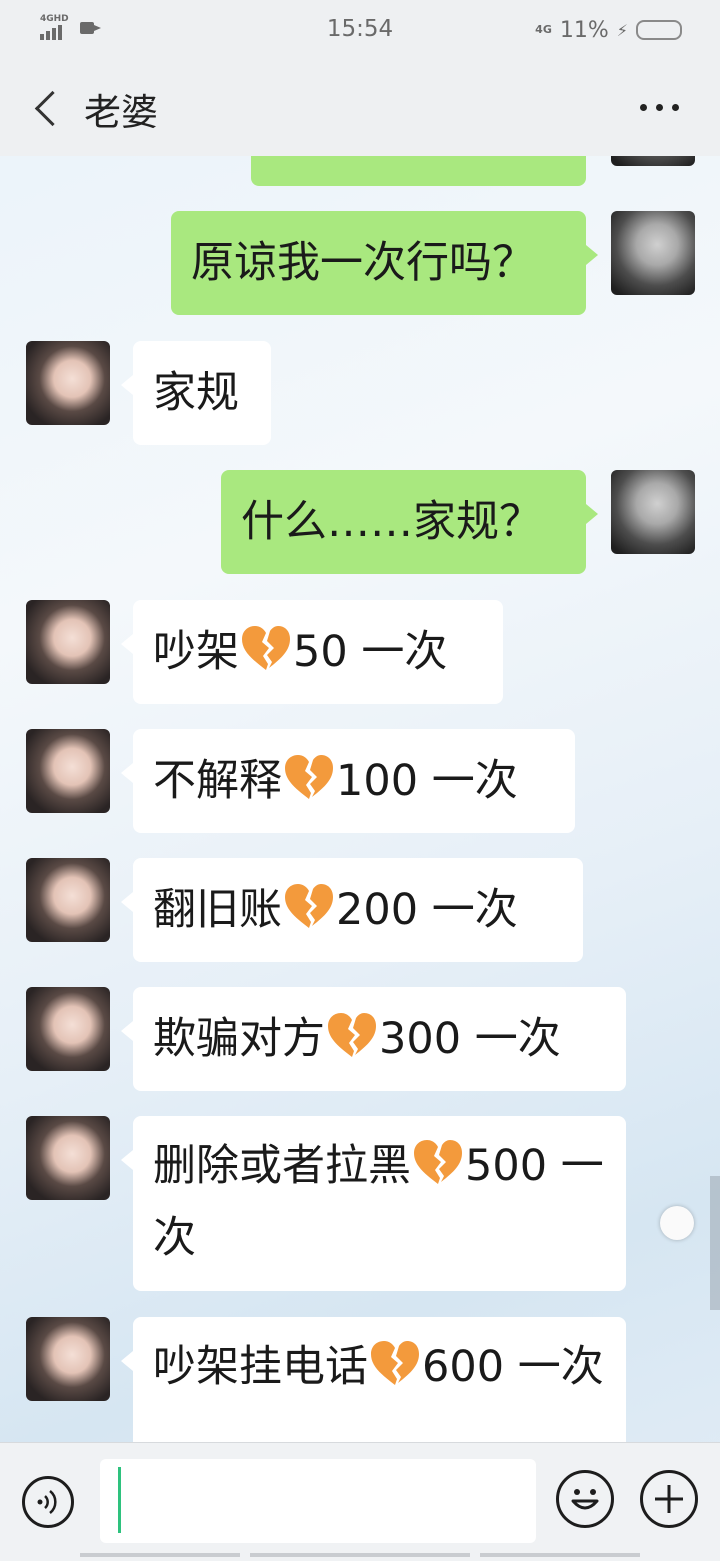 The height and width of the screenshot is (1561, 720). What do you see at coordinates (52, 108) in the screenshot?
I see `chevron-left-icon` at bounding box center [52, 108].